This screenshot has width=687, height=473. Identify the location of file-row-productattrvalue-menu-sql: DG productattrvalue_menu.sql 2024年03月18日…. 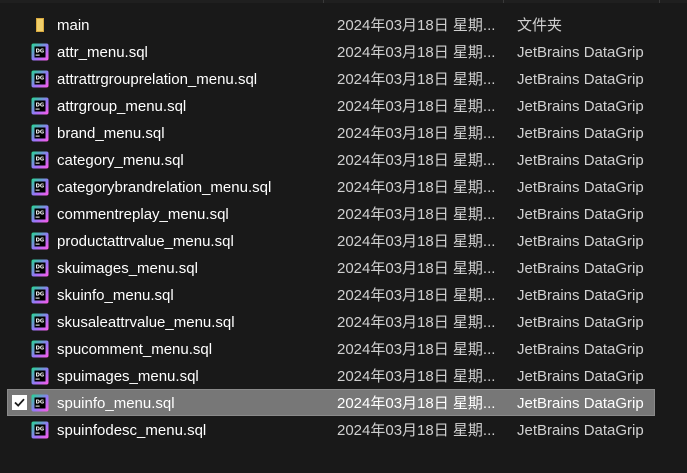
(331, 240).